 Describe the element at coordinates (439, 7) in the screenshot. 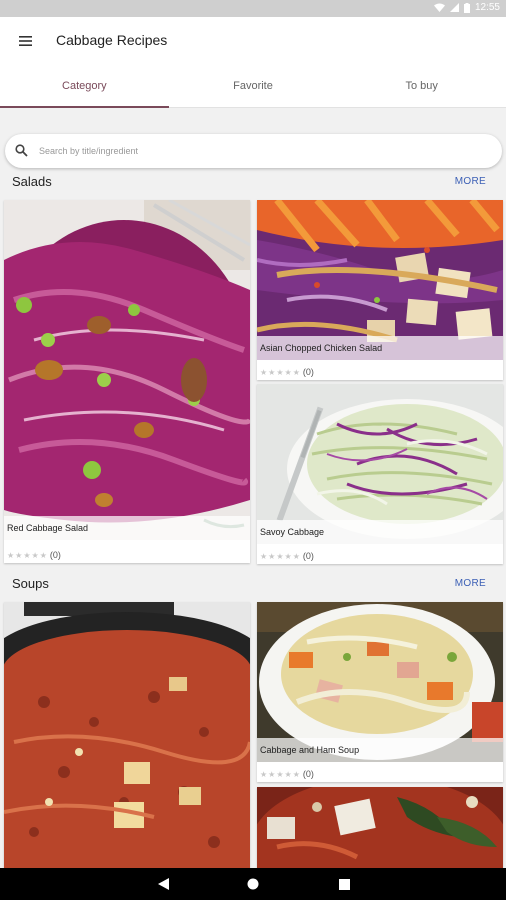

I see `wifi-icon` at that location.